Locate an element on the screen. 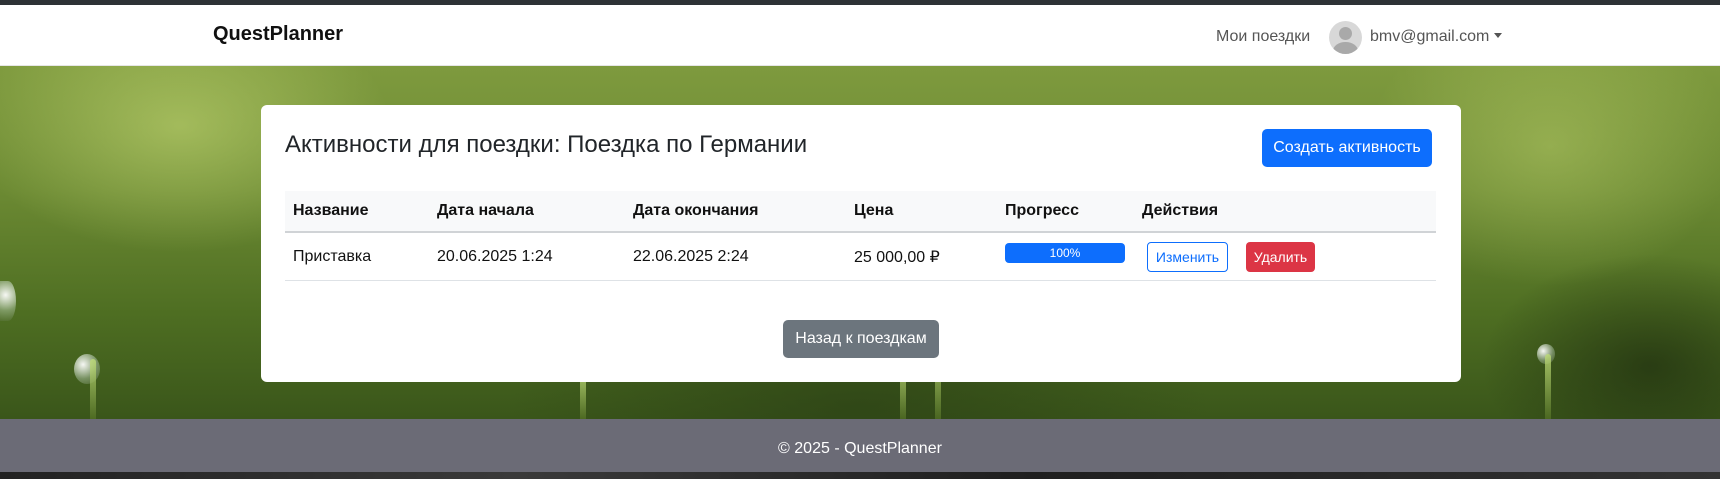 The height and width of the screenshot is (479, 1720). nav-link-my-trips: Мои поездки is located at coordinates (1263, 37).